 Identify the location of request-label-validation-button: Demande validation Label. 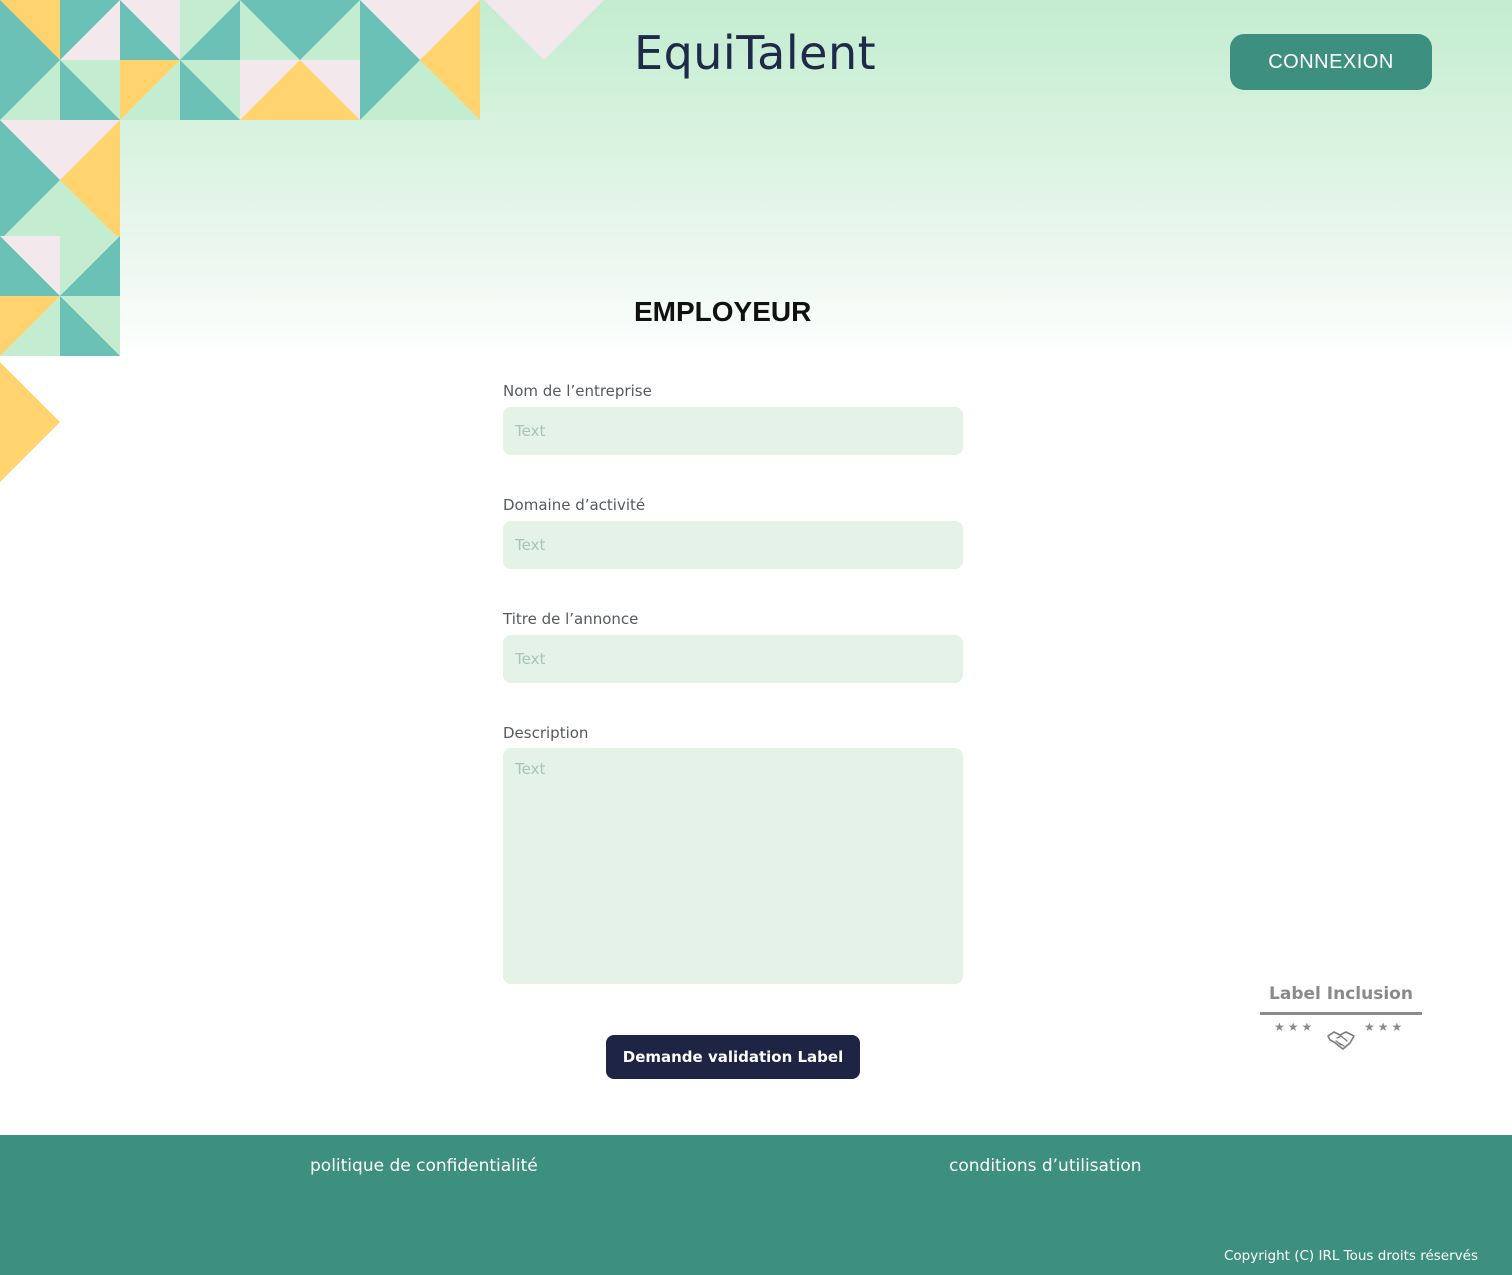
(733, 1057).